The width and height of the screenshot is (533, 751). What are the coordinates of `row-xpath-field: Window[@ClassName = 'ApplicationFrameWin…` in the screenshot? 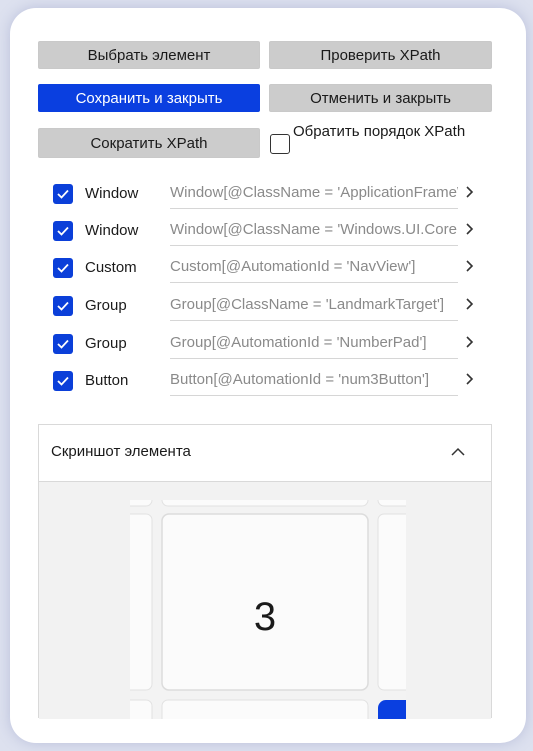 It's located at (314, 195).